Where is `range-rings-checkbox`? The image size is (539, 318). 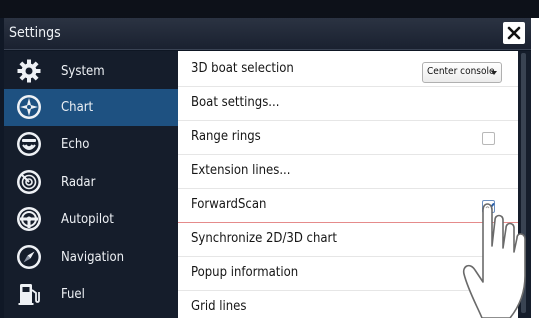 range-rings-checkbox is located at coordinates (488, 138).